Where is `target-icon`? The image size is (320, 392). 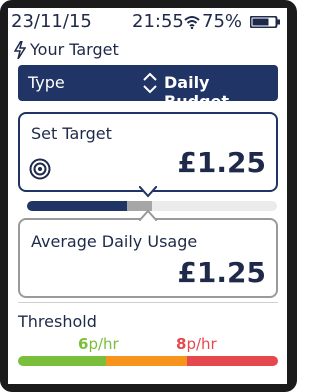 target-icon is located at coordinates (40, 169).